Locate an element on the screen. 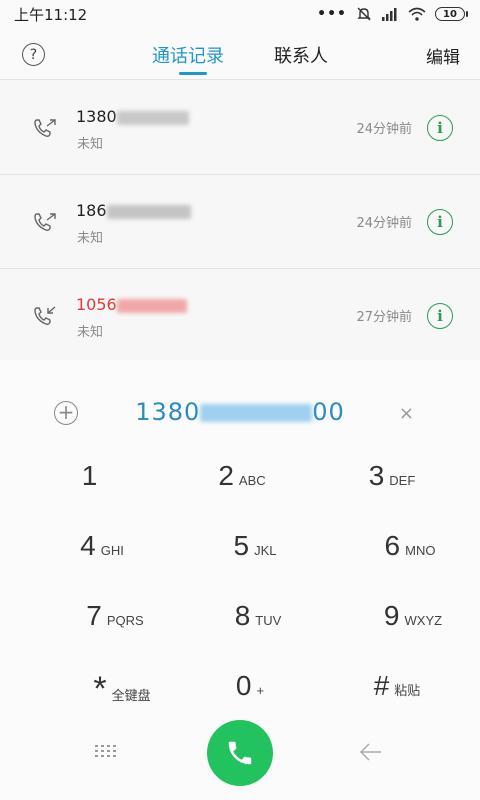  key-9: 9 WXYZ is located at coordinates (411, 628).